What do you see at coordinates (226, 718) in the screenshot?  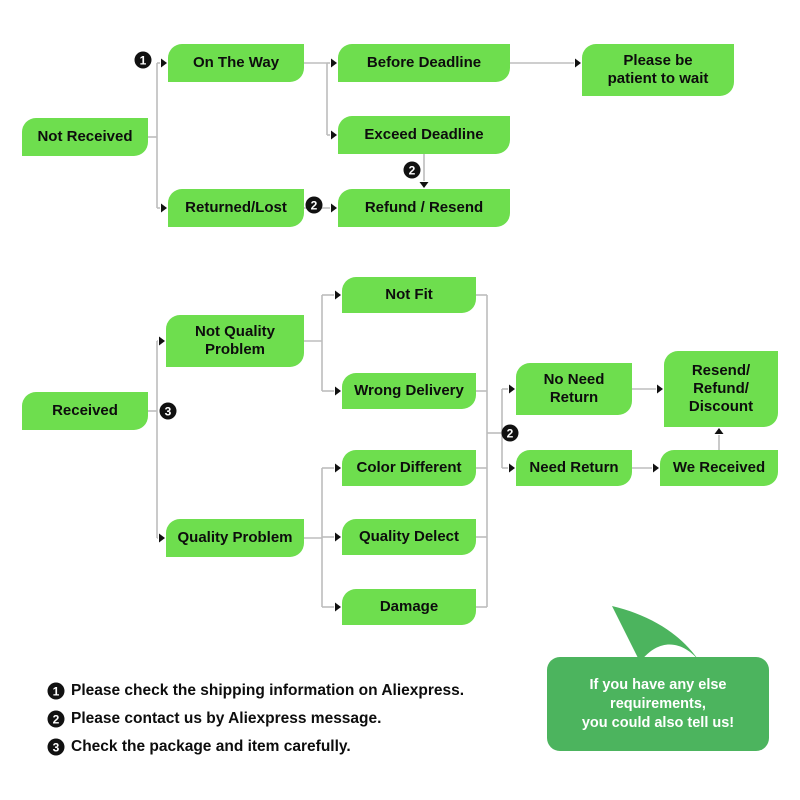 I see `legend-item-text: Please contact us by Aliexpress message.` at bounding box center [226, 718].